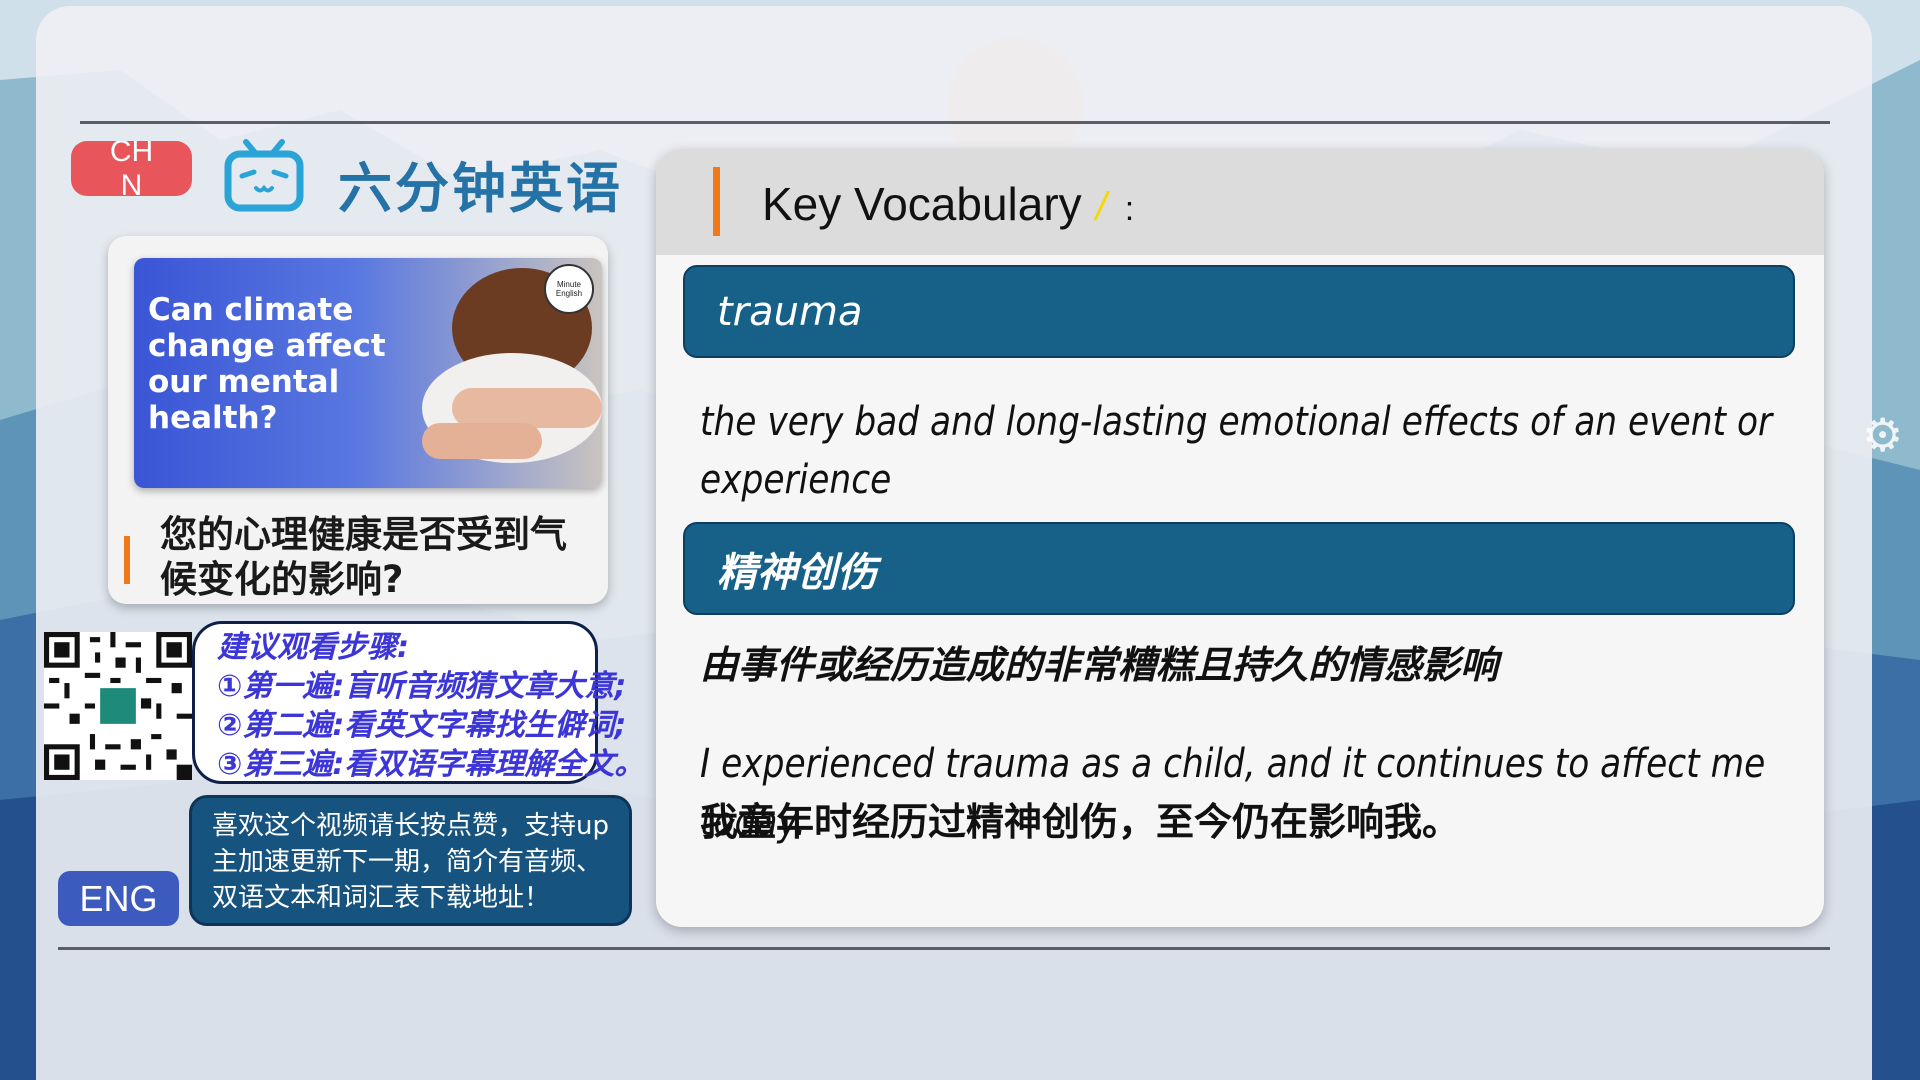 This screenshot has height=1080, width=1920. Describe the element at coordinates (1129, 209) in the screenshot. I see `heading-colon: :` at that location.